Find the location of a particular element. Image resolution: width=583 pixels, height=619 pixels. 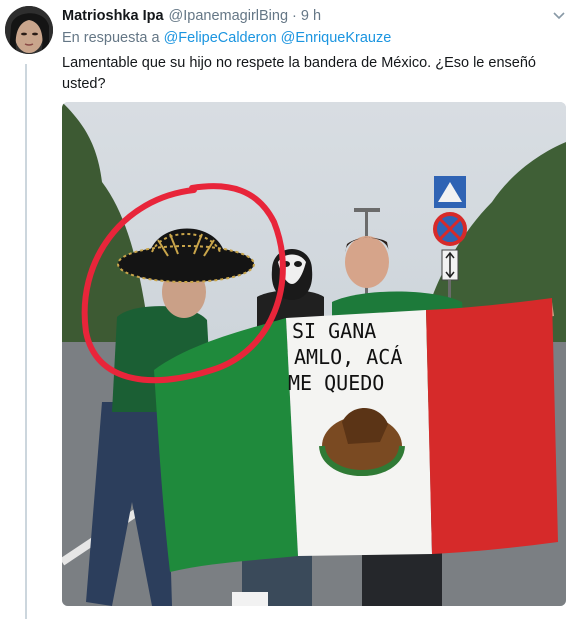

chevron-down-icon is located at coordinates (559, 16).